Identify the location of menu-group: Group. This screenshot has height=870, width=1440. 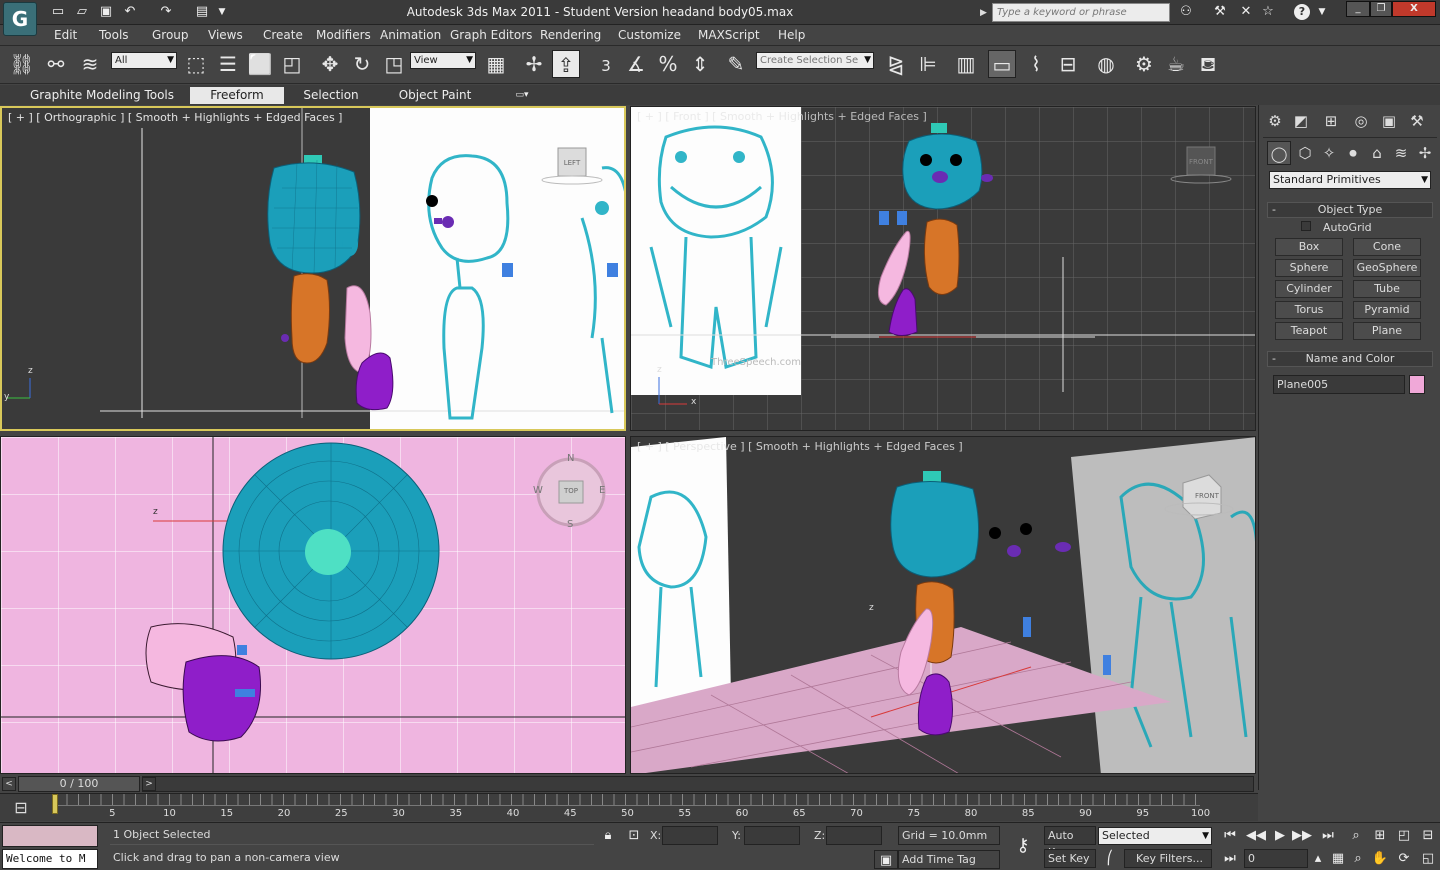
(170, 35).